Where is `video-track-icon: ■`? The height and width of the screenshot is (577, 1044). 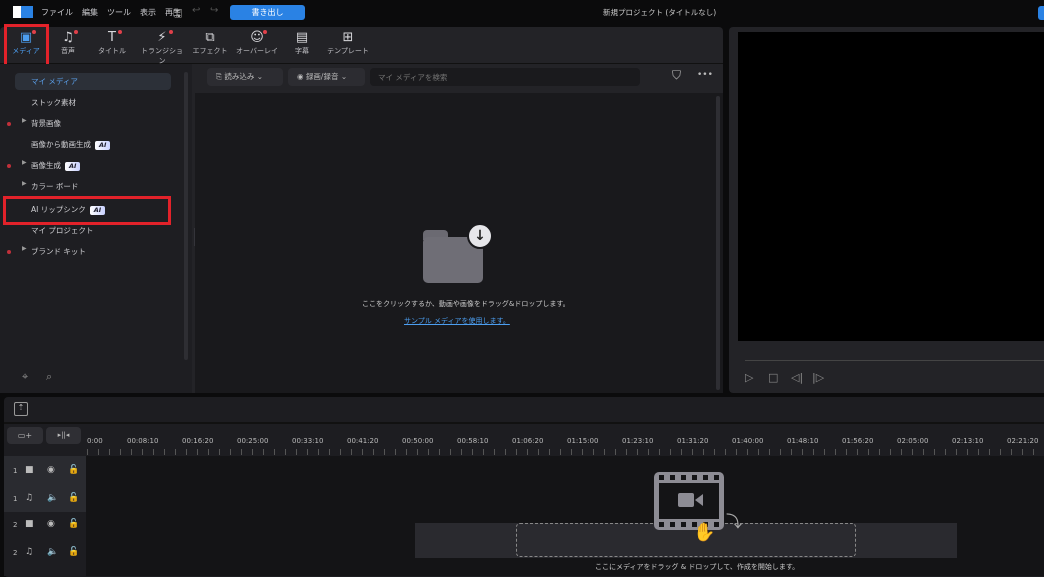
video-track-icon: ■ is located at coordinates (29, 470).